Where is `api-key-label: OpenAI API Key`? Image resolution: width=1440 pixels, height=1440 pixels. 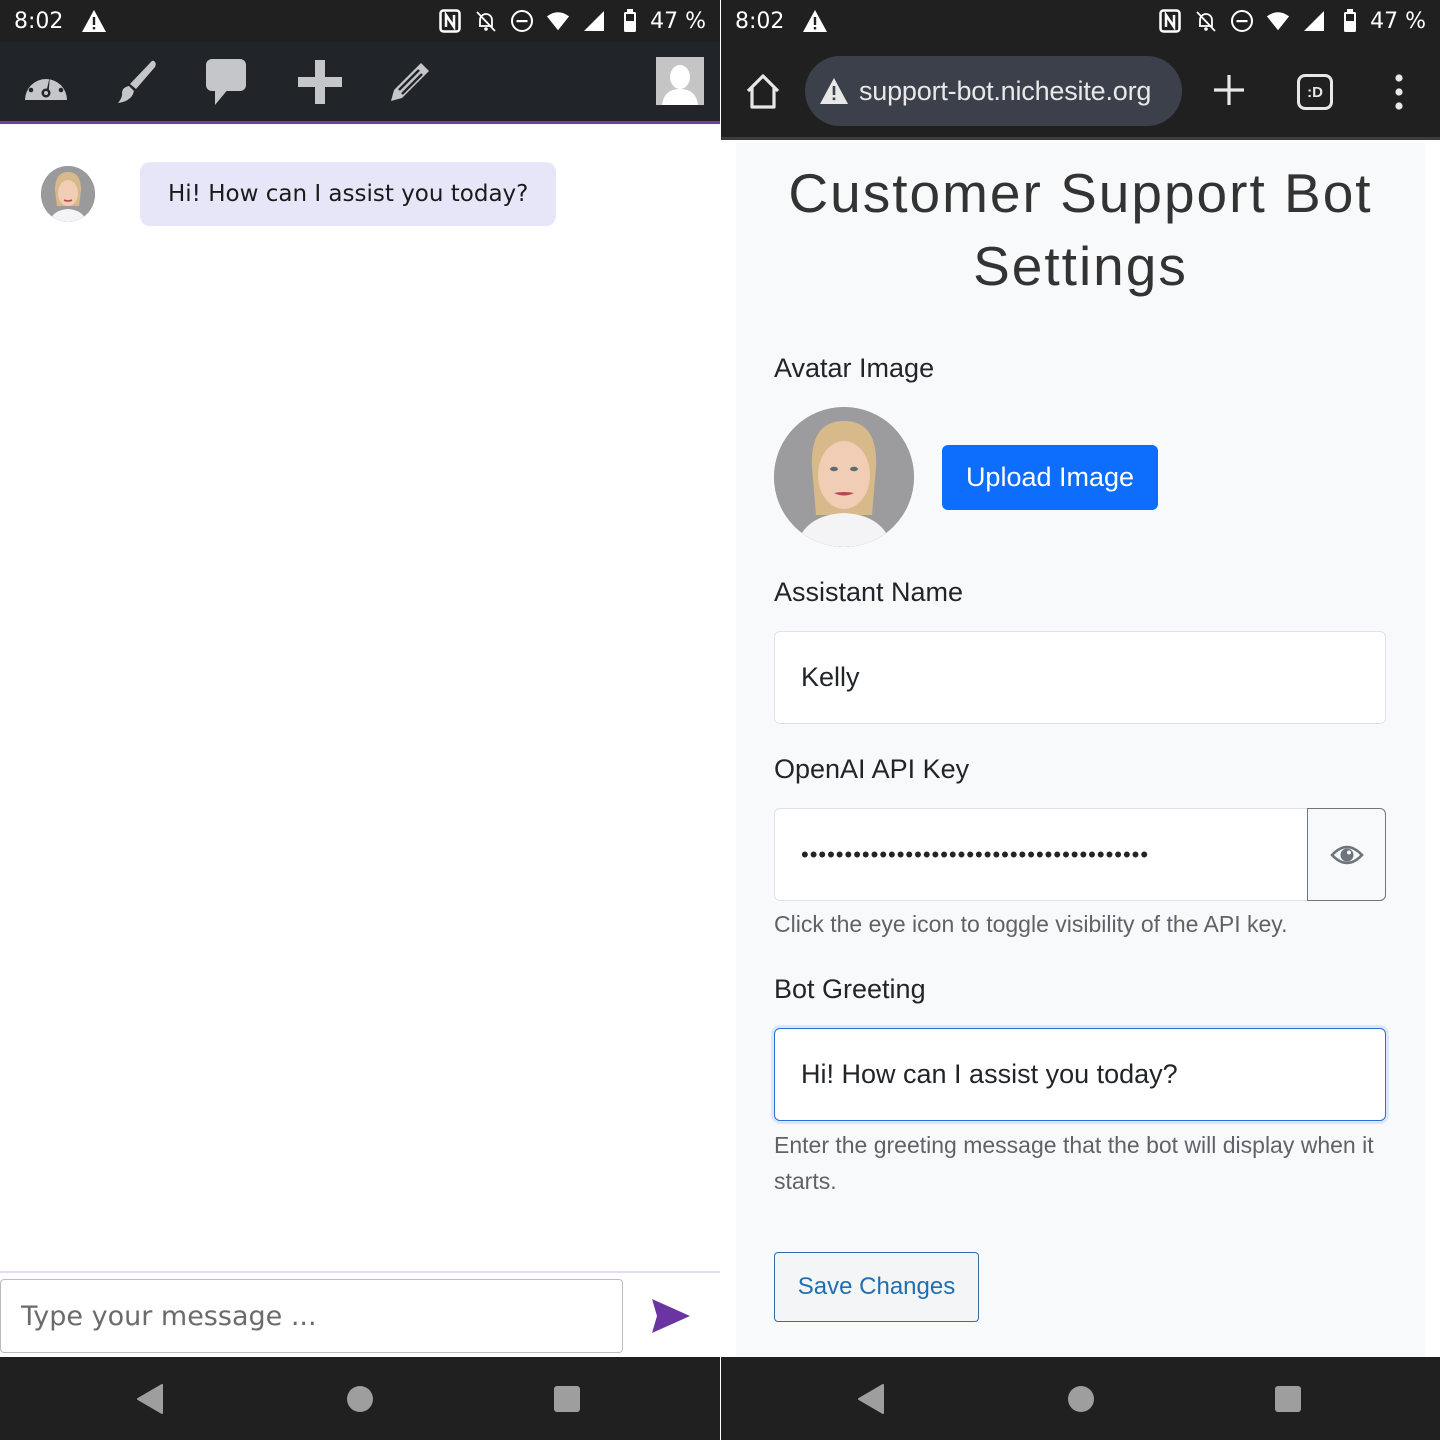 api-key-label: OpenAI API Key is located at coordinates (872, 769).